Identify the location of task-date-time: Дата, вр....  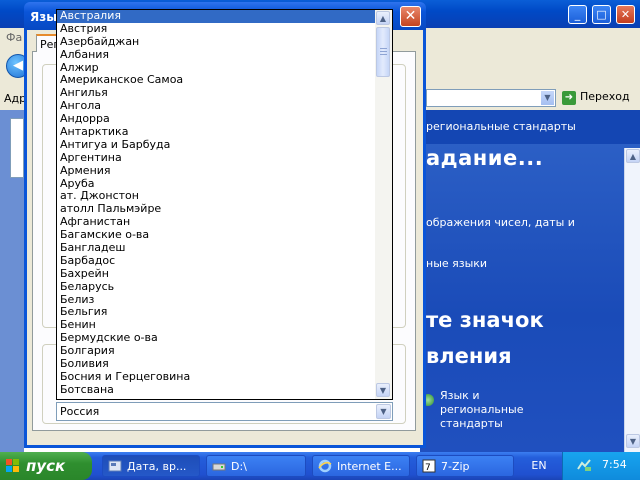
(151, 466).